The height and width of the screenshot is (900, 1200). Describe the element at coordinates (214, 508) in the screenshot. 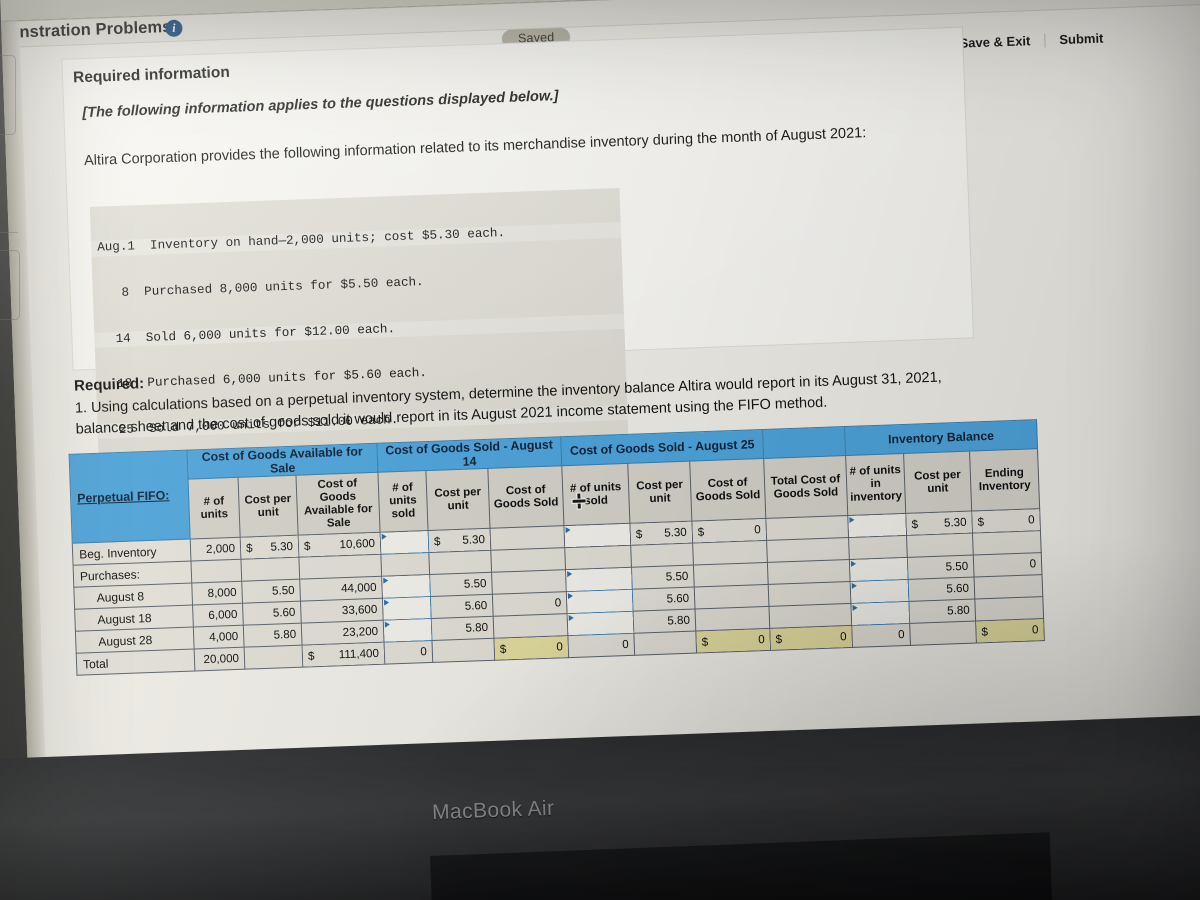

I see `col-avail-units: # of units` at that location.